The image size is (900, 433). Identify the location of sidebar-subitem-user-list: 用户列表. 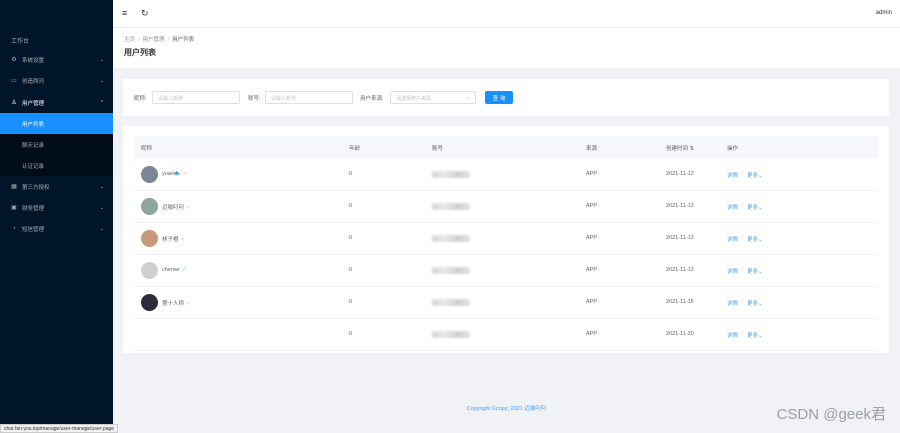
(56, 123).